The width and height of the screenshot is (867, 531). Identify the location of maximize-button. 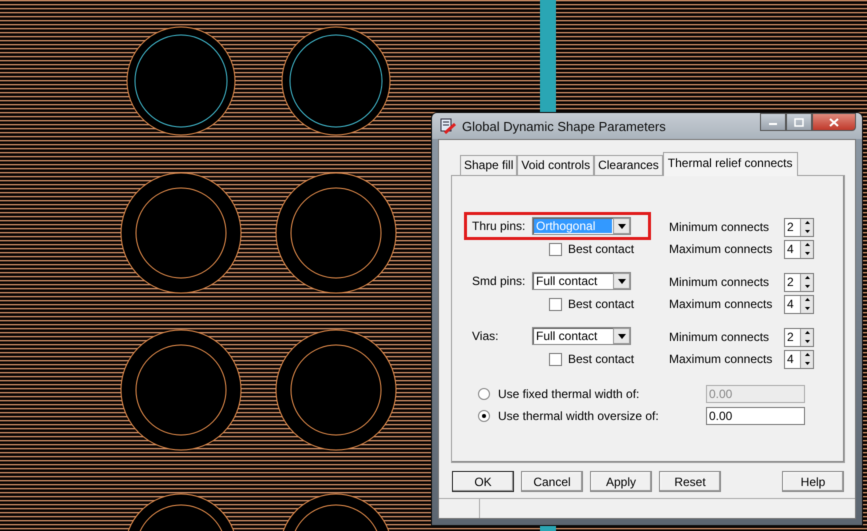
(799, 122).